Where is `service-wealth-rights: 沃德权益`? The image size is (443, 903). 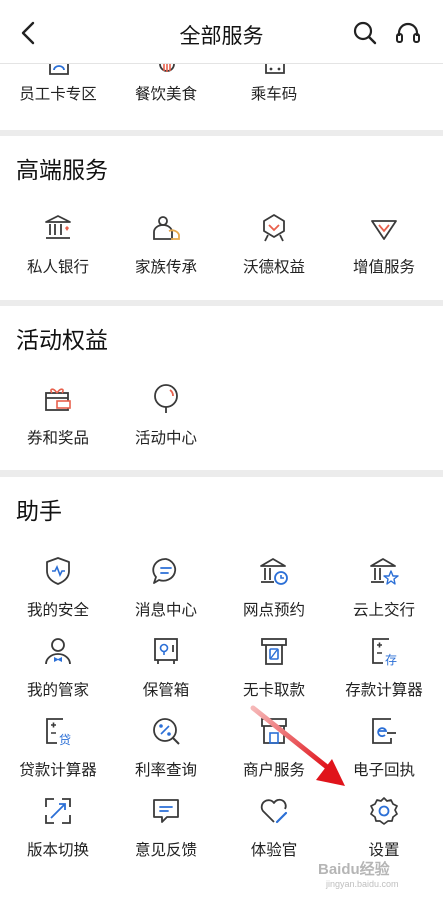
service-wealth-rights: 沃德权益 is located at coordinates (274, 250).